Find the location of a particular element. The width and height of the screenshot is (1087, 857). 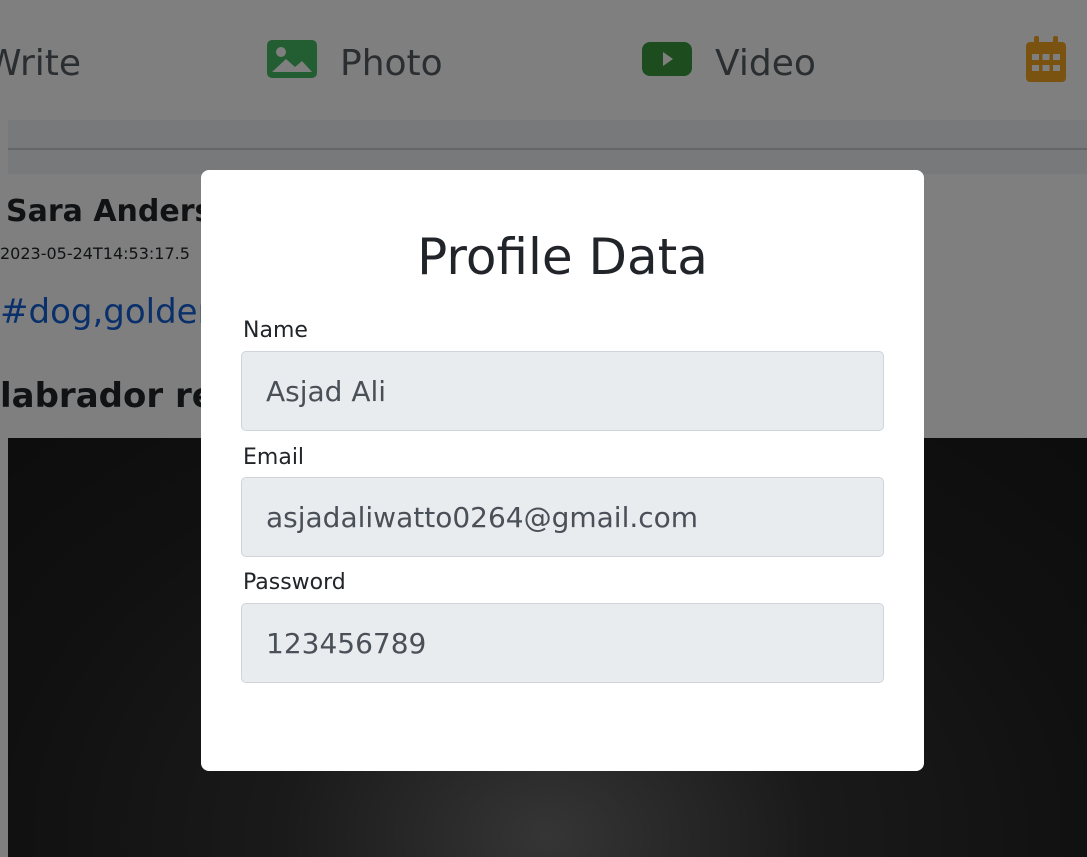

password-field is located at coordinates (562, 643).